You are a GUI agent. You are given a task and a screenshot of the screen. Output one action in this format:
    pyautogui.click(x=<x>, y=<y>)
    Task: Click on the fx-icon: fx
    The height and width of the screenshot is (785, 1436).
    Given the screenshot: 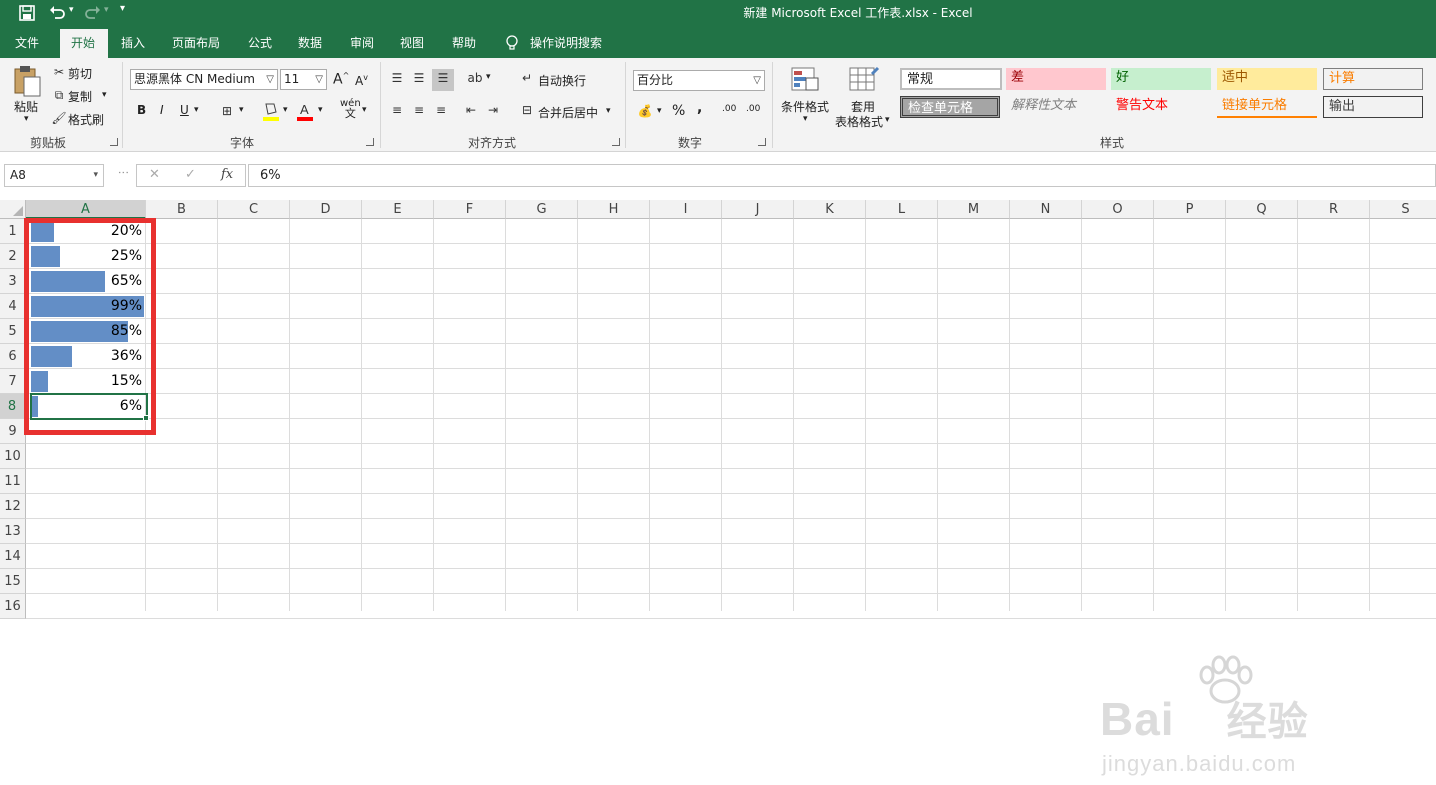 What is the action you would take?
    pyautogui.click(x=227, y=174)
    